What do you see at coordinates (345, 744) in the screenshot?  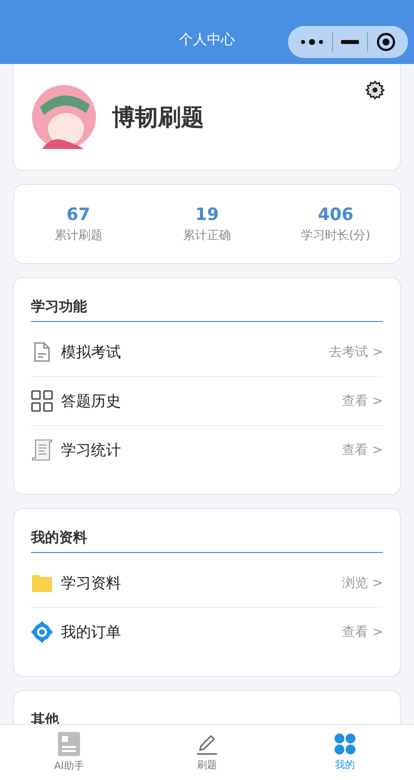 I see `apps-icon` at bounding box center [345, 744].